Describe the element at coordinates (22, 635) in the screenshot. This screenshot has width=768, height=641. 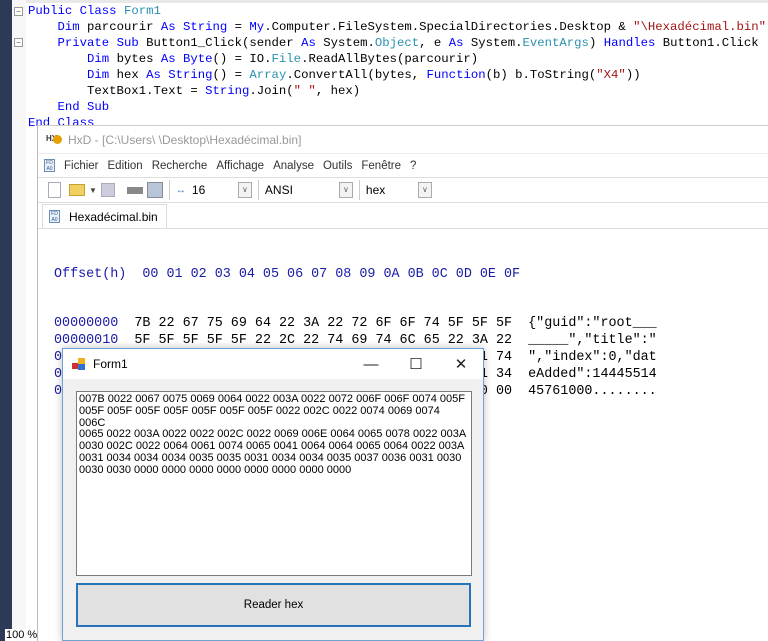
I see `zoom-level: 100 %` at that location.